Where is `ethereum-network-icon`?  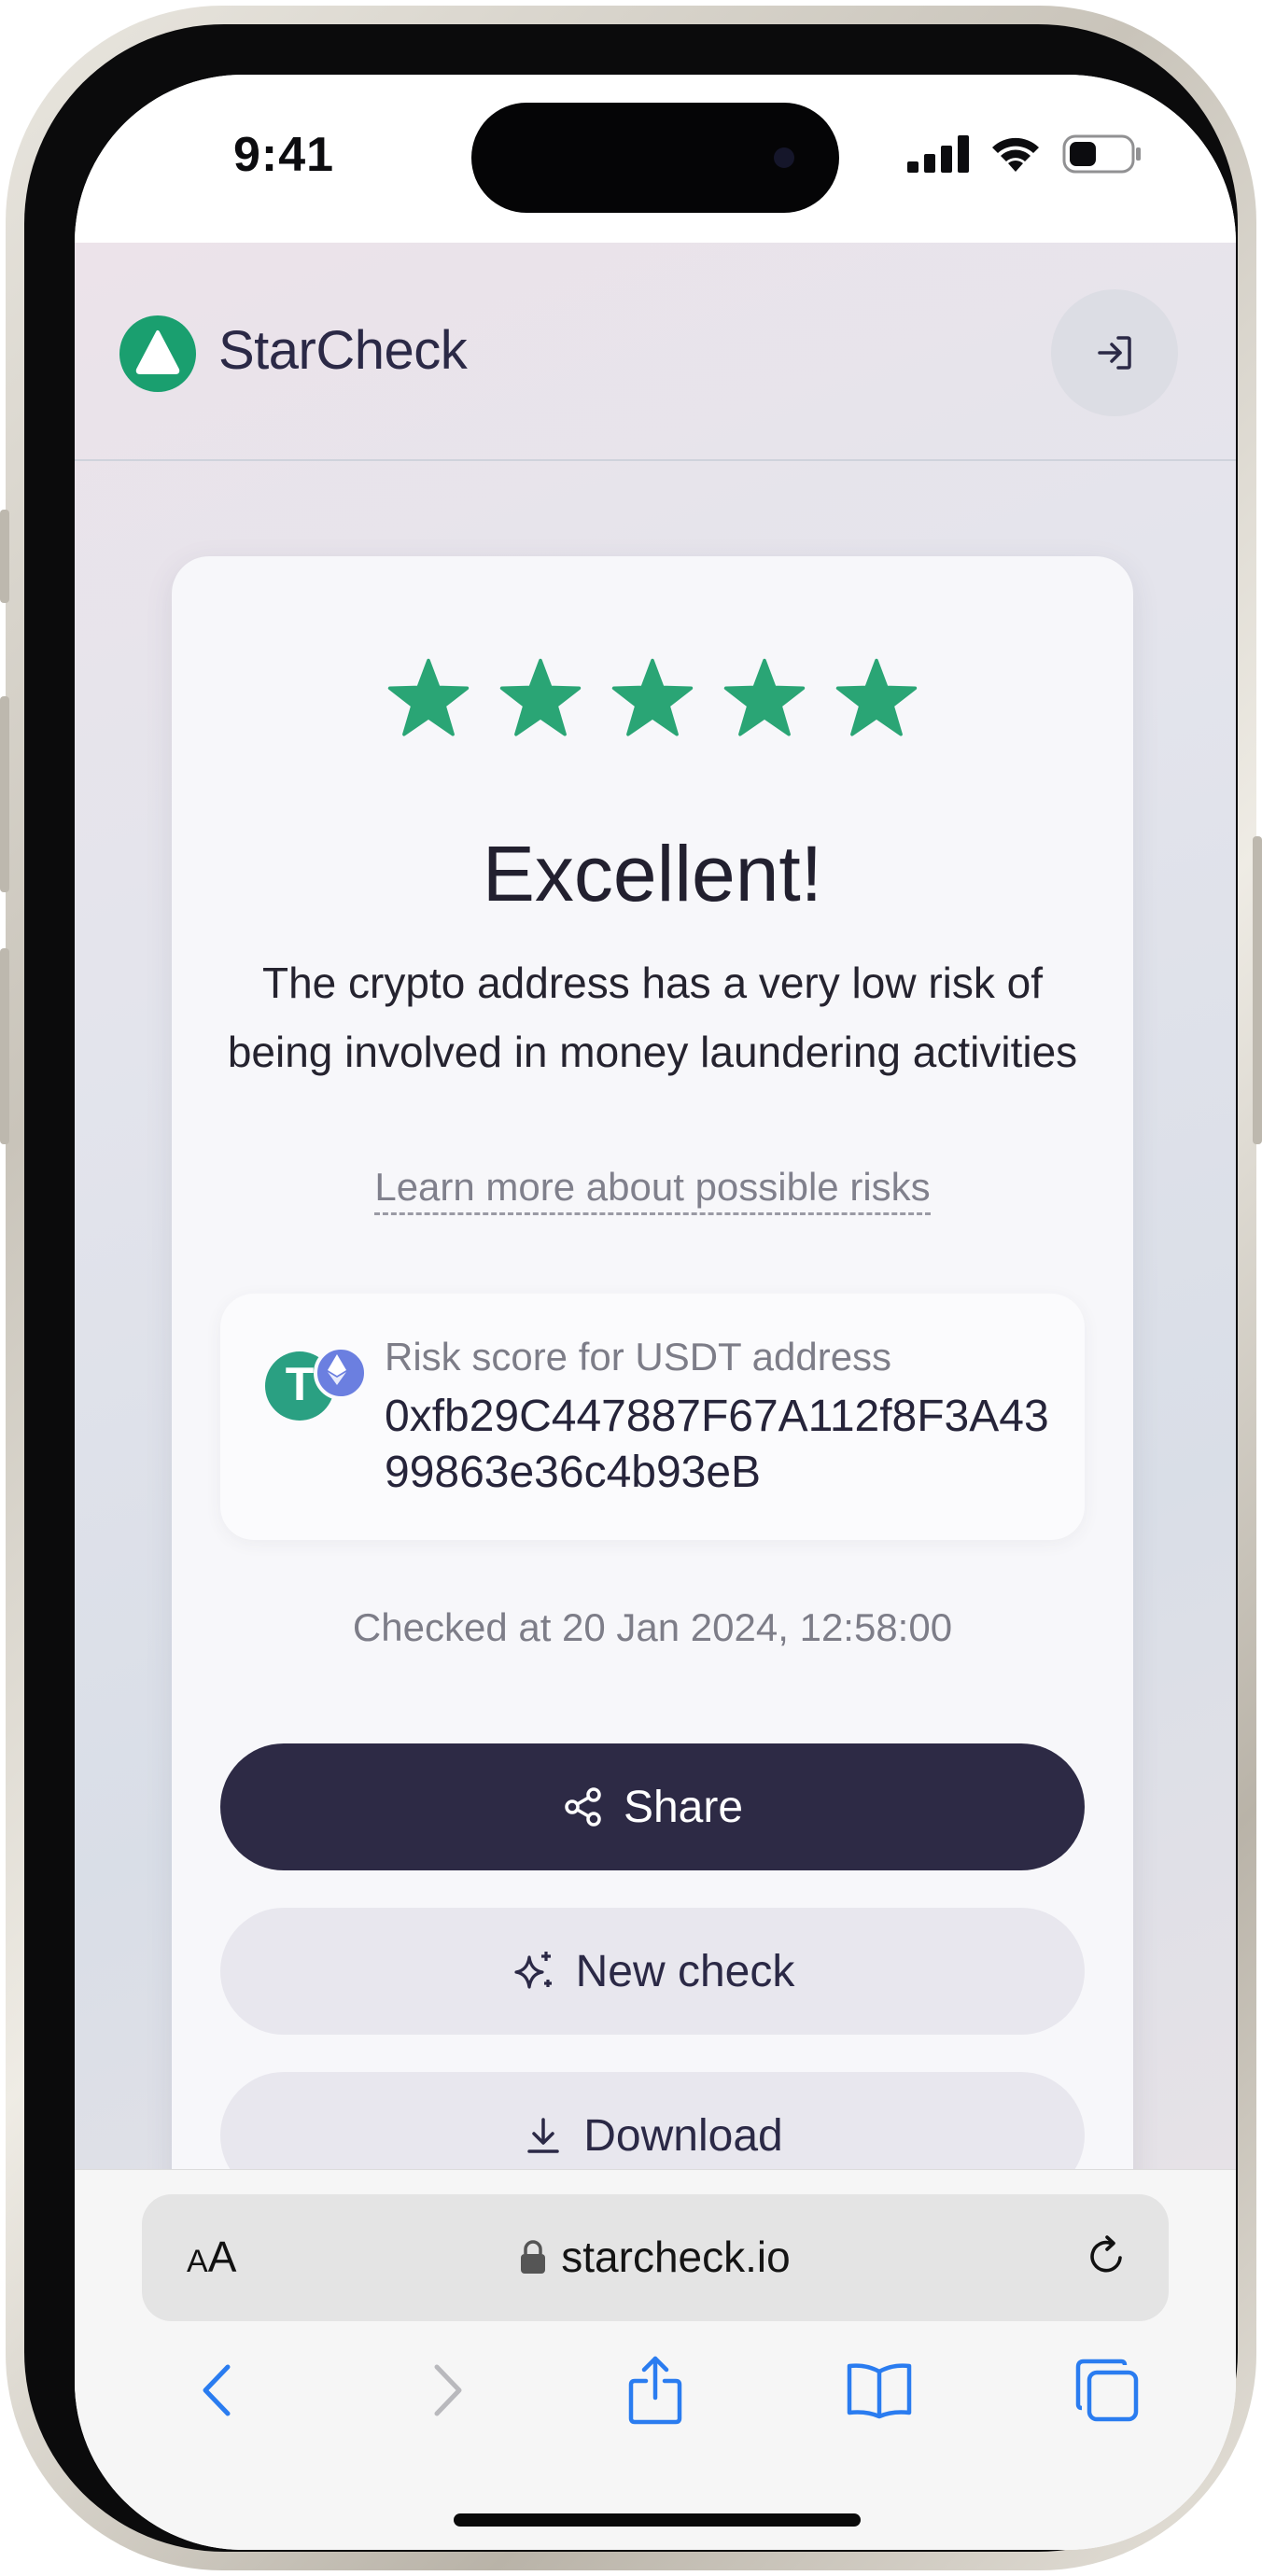 ethereum-network-icon is located at coordinates (341, 1373).